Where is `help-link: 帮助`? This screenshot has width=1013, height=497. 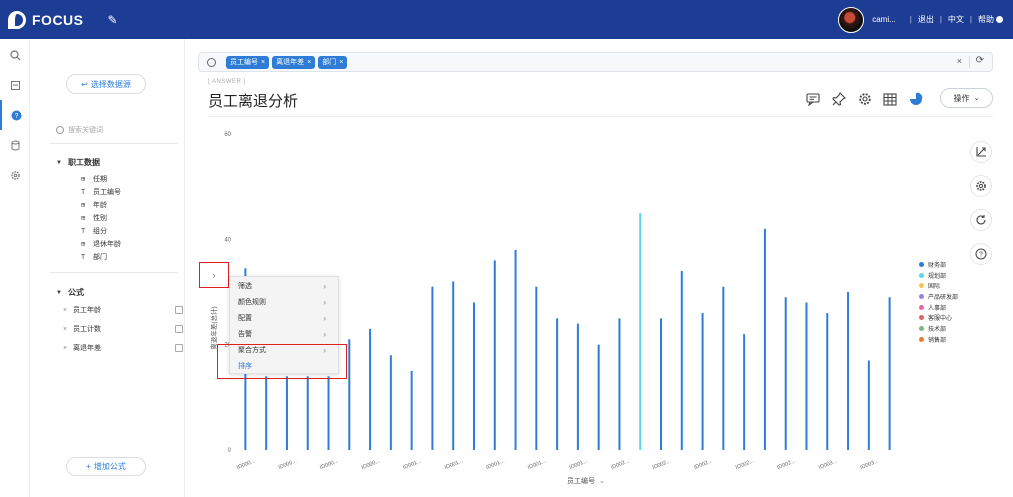 help-link: 帮助 is located at coordinates (986, 19).